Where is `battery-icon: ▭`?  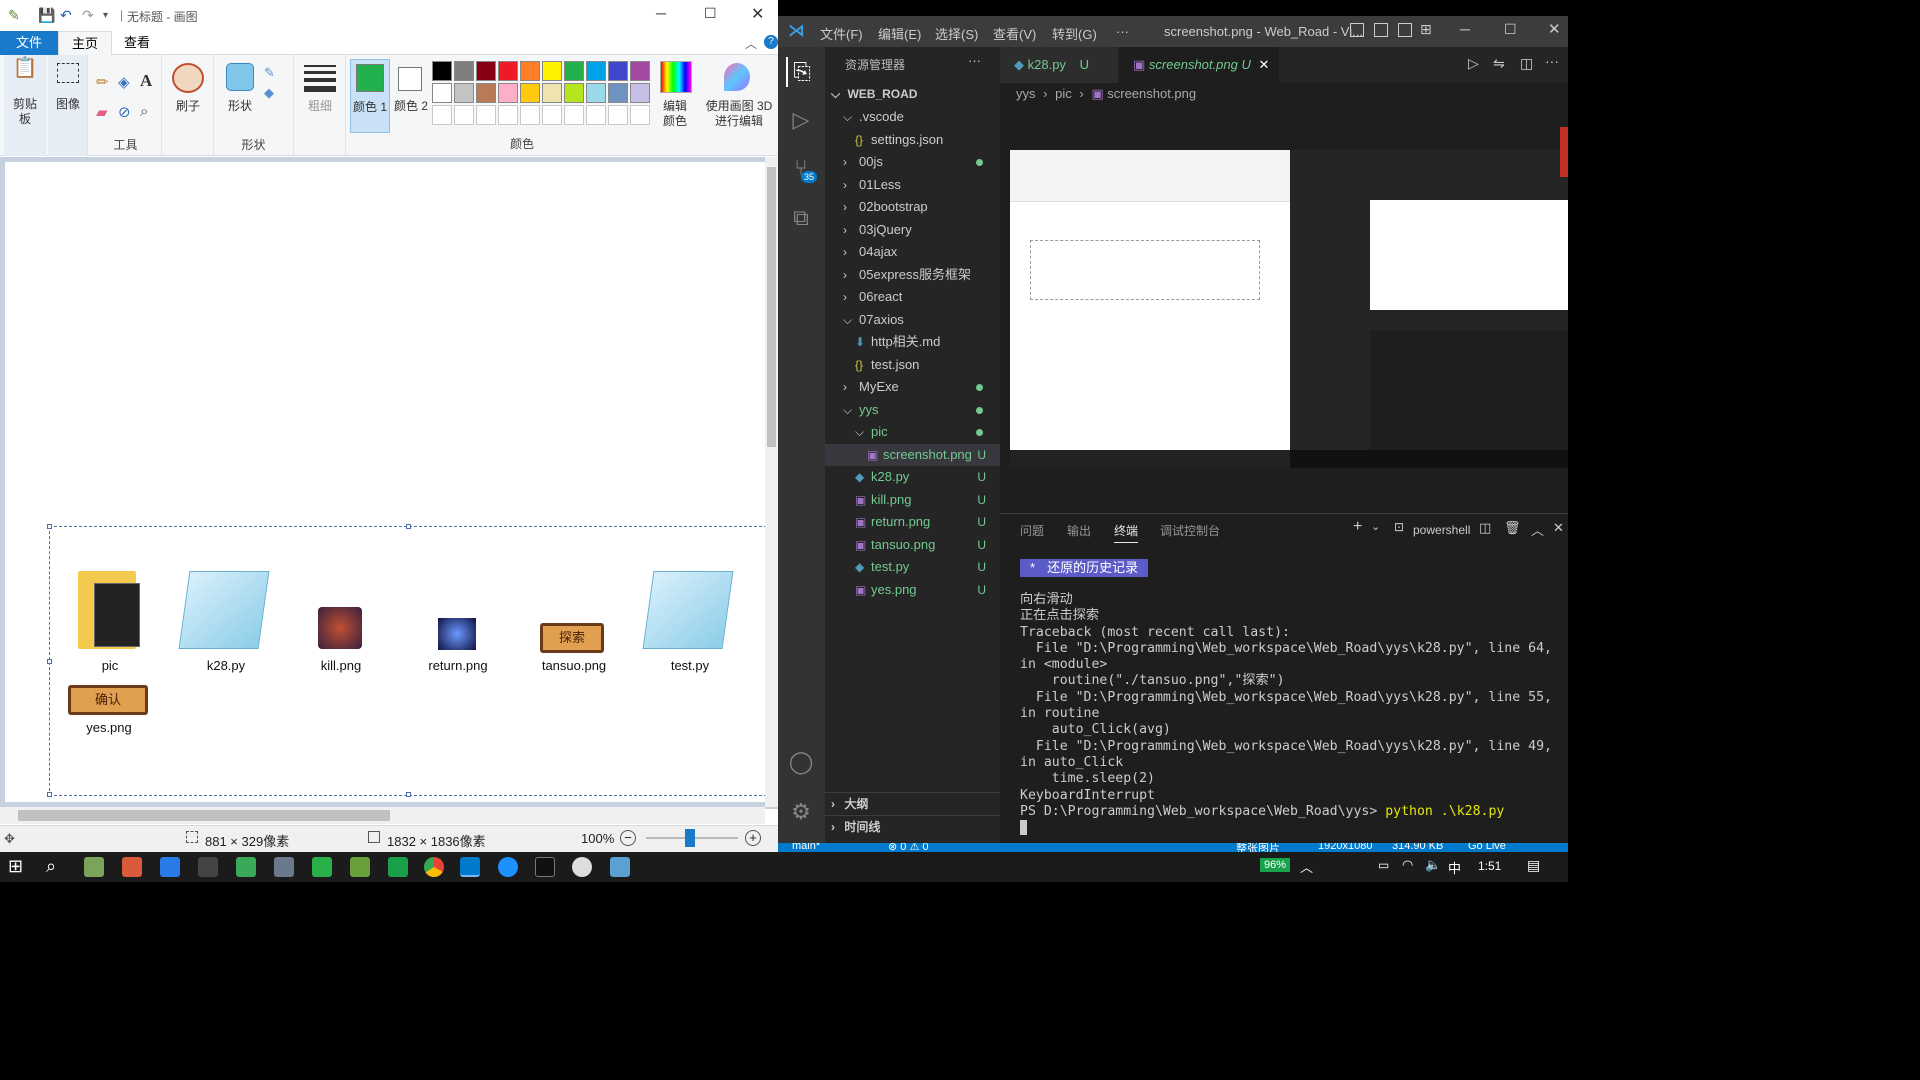 battery-icon: ▭ is located at coordinates (1383, 865).